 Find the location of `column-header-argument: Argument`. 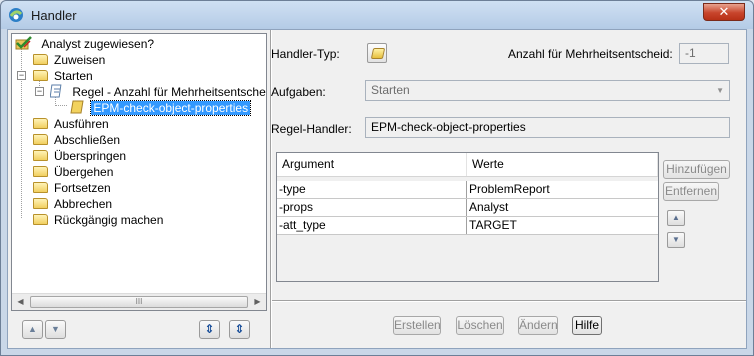

column-header-argument: Argument is located at coordinates (372, 164).